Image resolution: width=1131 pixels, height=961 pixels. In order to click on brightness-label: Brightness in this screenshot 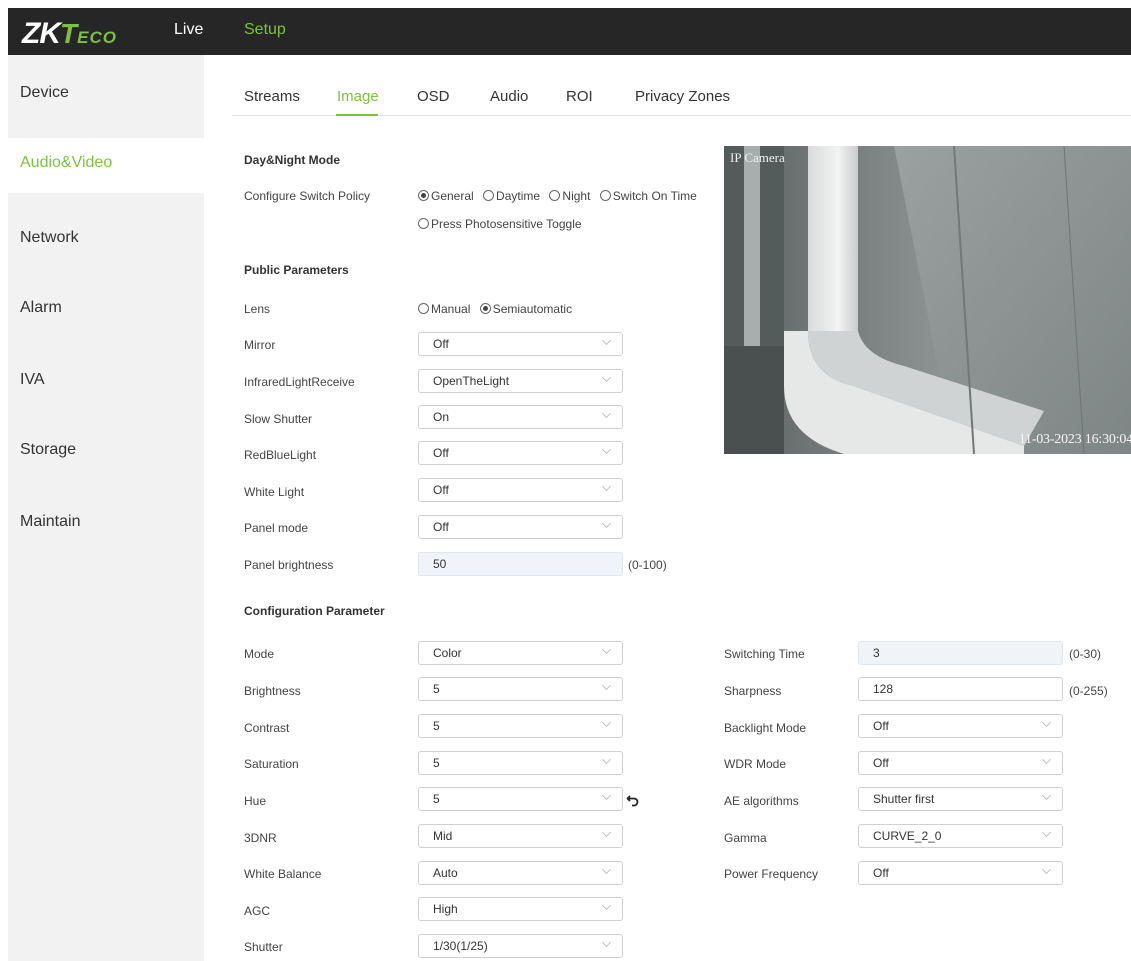, I will do `click(272, 691)`.